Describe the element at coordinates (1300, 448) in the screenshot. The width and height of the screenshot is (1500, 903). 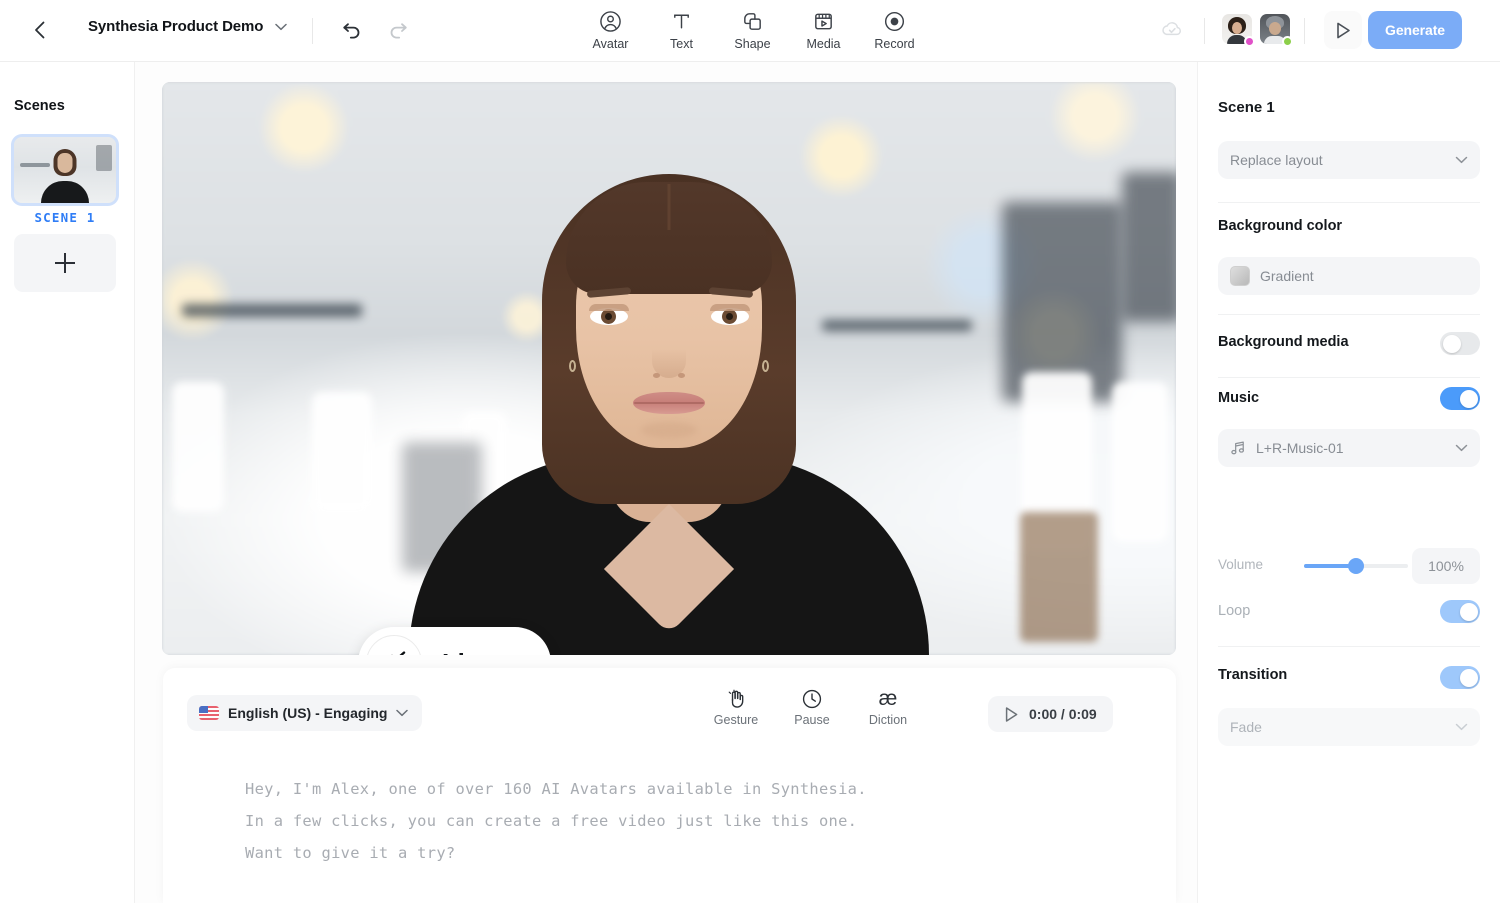
I see `music-track-value: L+R-Music-01` at that location.